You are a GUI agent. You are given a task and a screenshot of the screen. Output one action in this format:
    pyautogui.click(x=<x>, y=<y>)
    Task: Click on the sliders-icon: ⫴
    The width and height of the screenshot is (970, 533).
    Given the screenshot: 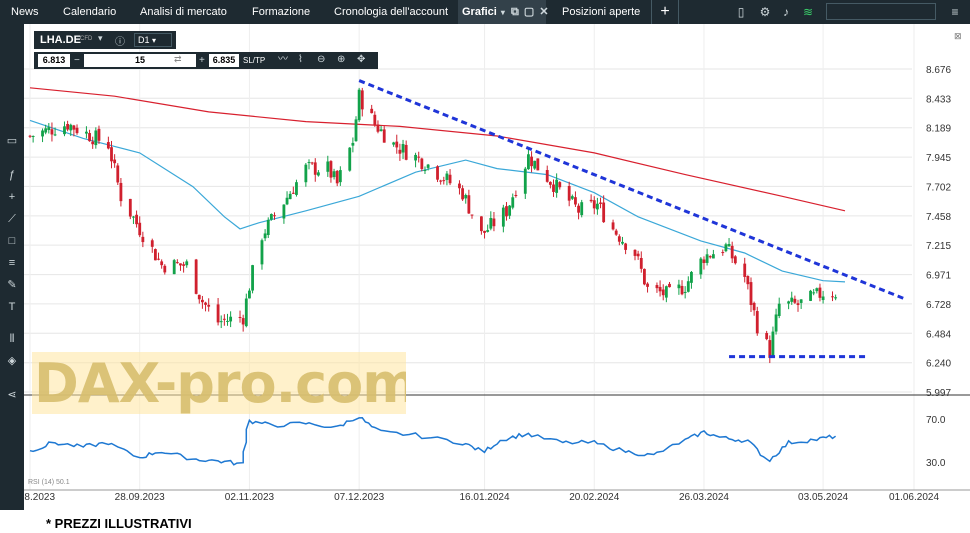 What is the action you would take?
    pyautogui.click(x=12, y=339)
    